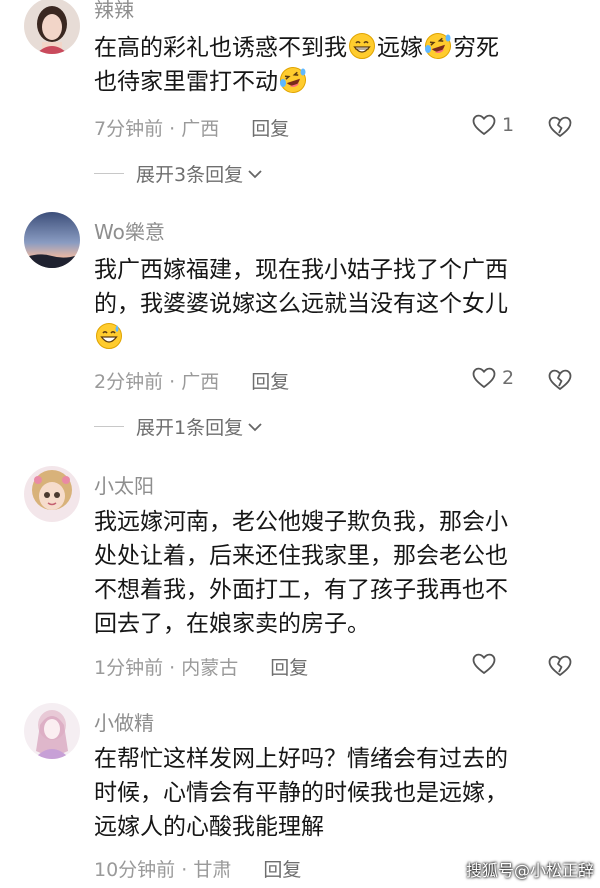 The width and height of the screenshot is (600, 888). I want to click on comment-text-run: 不想着我，外面打工，有了孩子我再也不, so click(301, 590).